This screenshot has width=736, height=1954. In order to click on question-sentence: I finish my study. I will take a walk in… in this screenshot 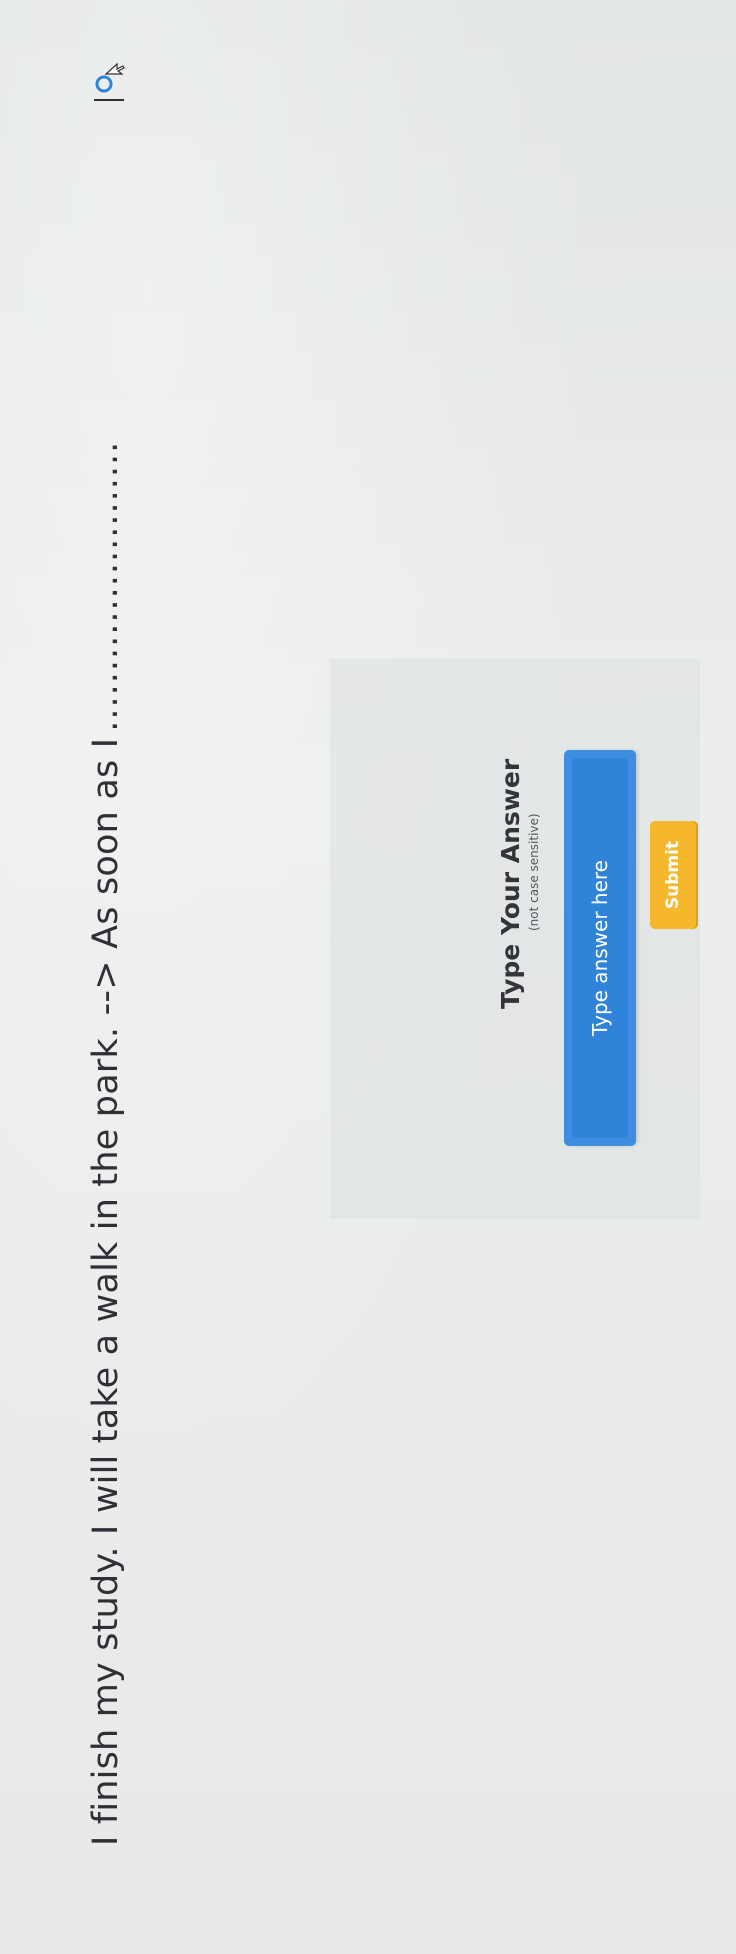, I will do `click(106, 1291)`.